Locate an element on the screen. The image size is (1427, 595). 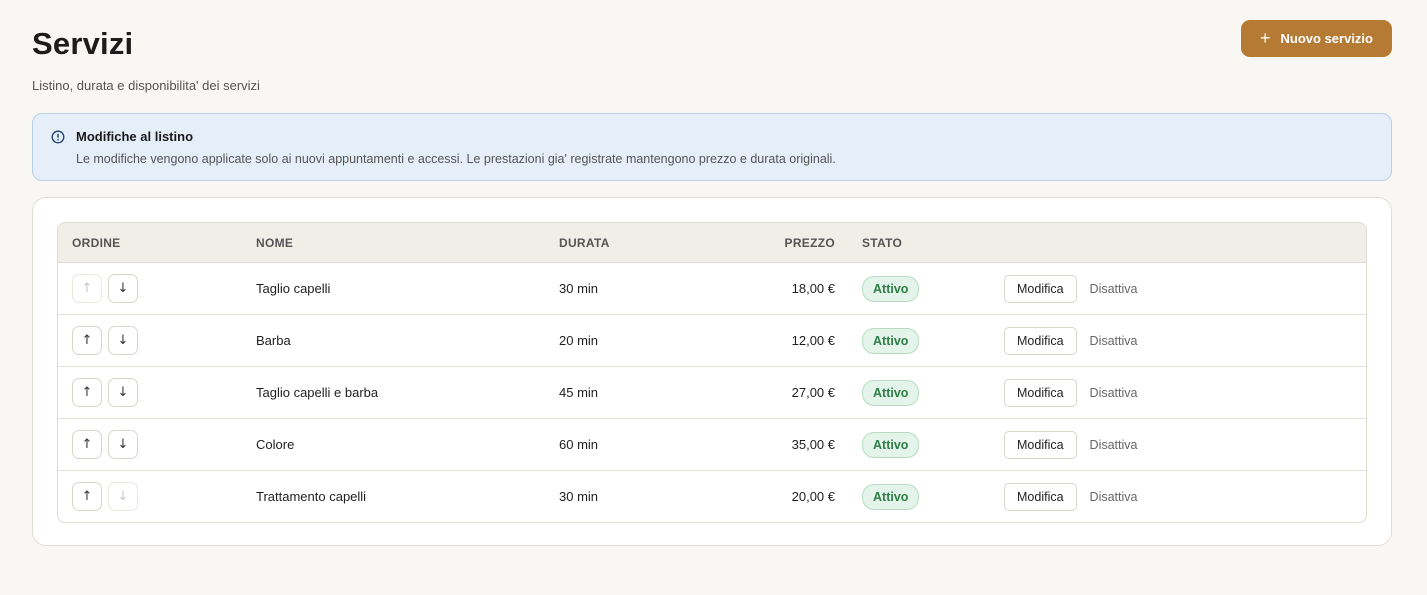
service-name: Trattamento capelli is located at coordinates (311, 496).